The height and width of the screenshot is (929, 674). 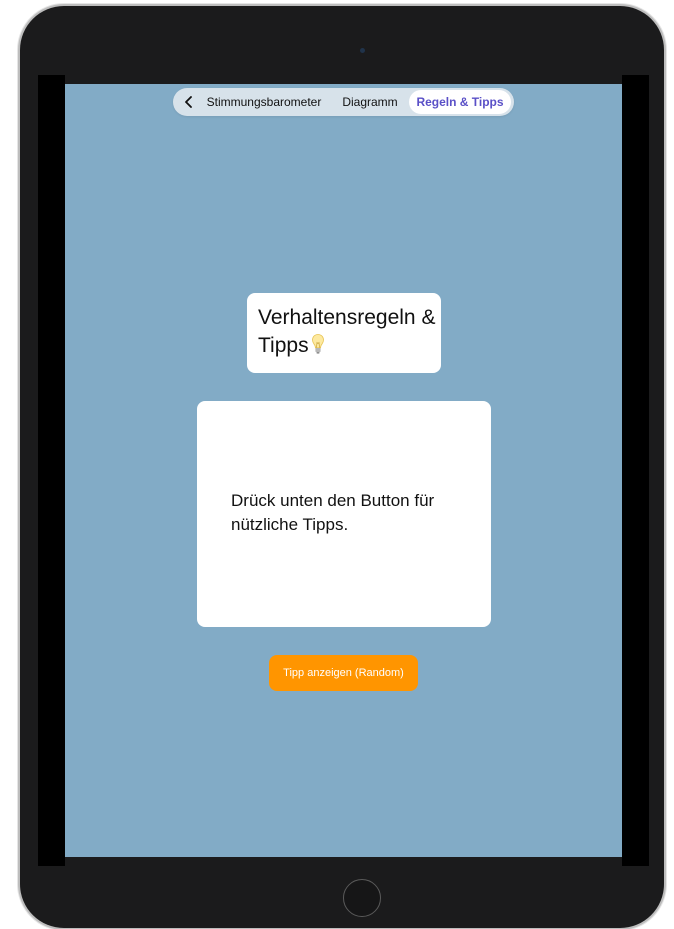 I want to click on front-camera, so click(x=362, y=50).